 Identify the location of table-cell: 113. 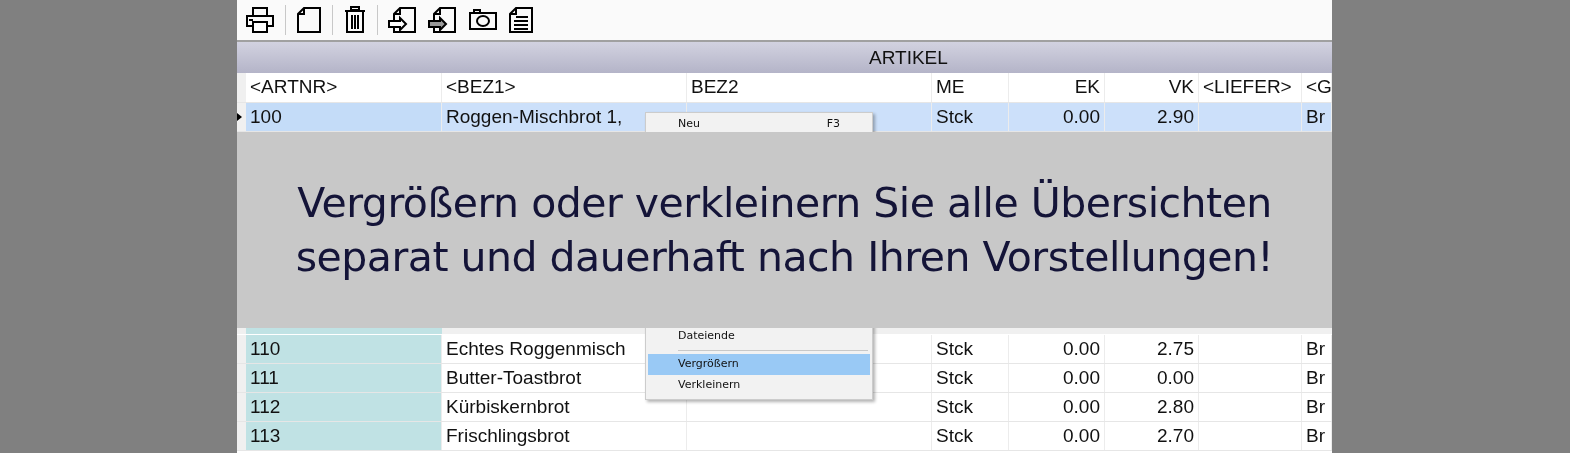
(344, 436).